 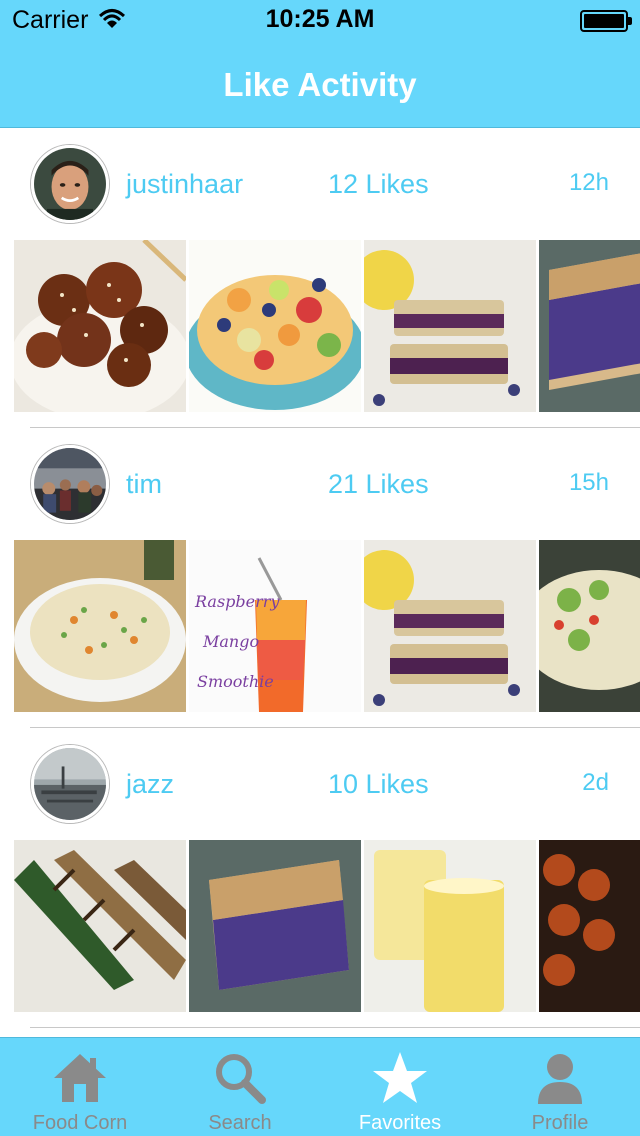 What do you see at coordinates (560, 1123) in the screenshot?
I see `tab-label: Profile` at bounding box center [560, 1123].